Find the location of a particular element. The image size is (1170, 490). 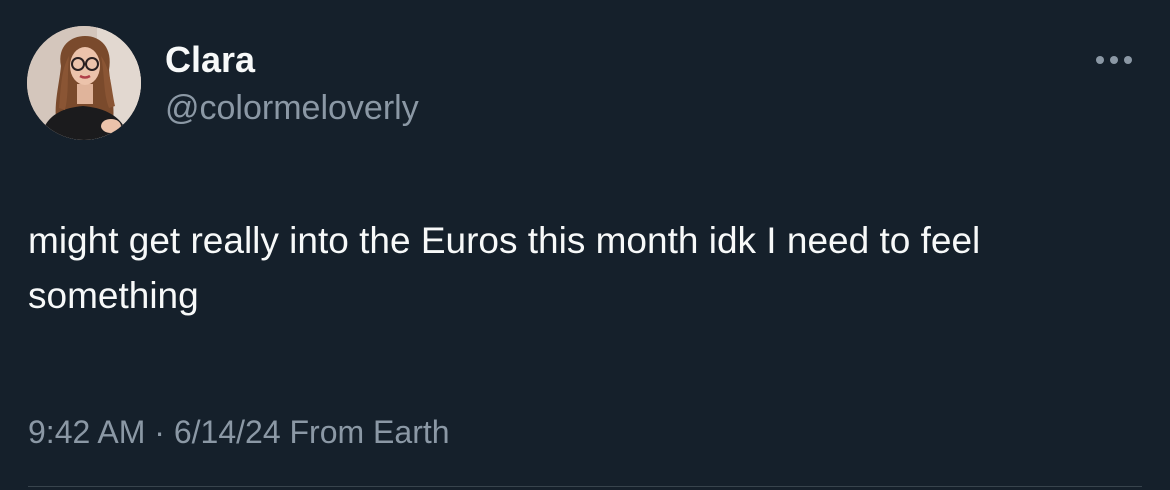

avatar is located at coordinates (84, 83).